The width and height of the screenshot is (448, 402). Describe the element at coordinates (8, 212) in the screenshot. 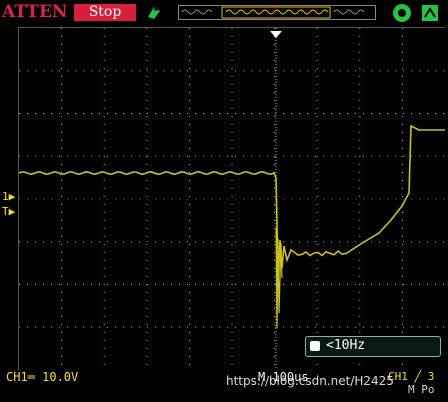

I see `trigger-level-marker: T▶` at that location.